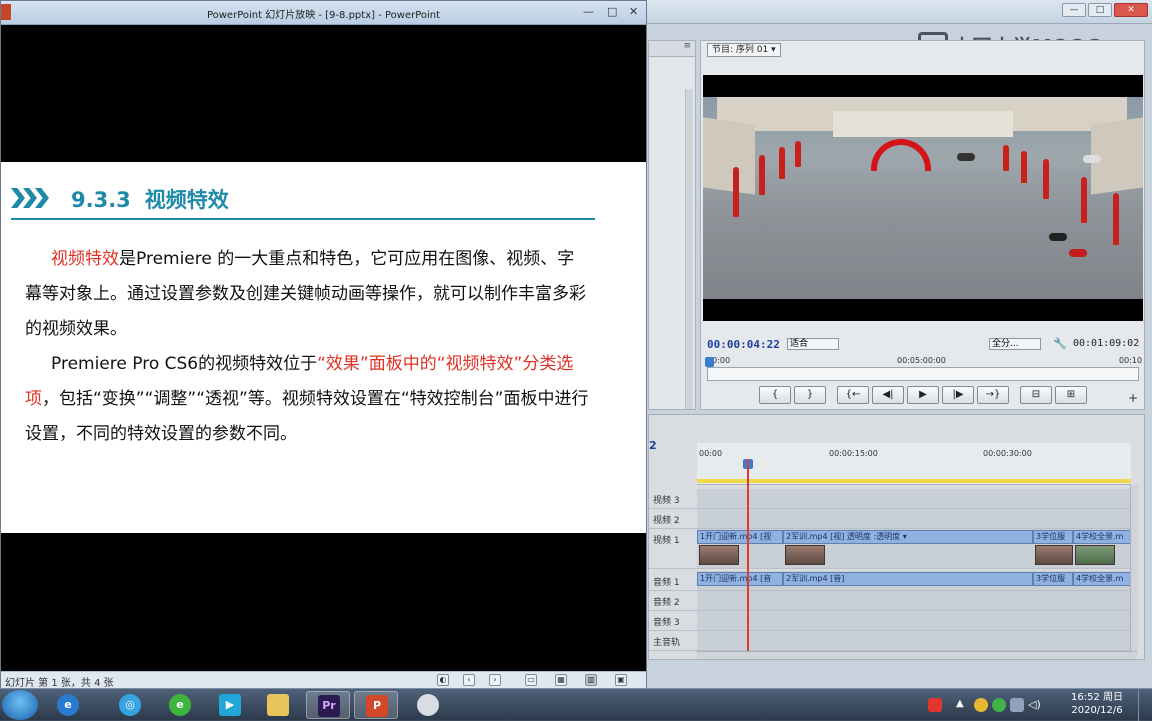  Describe the element at coordinates (689, 249) in the screenshot. I see `panel-scrollbar` at that location.